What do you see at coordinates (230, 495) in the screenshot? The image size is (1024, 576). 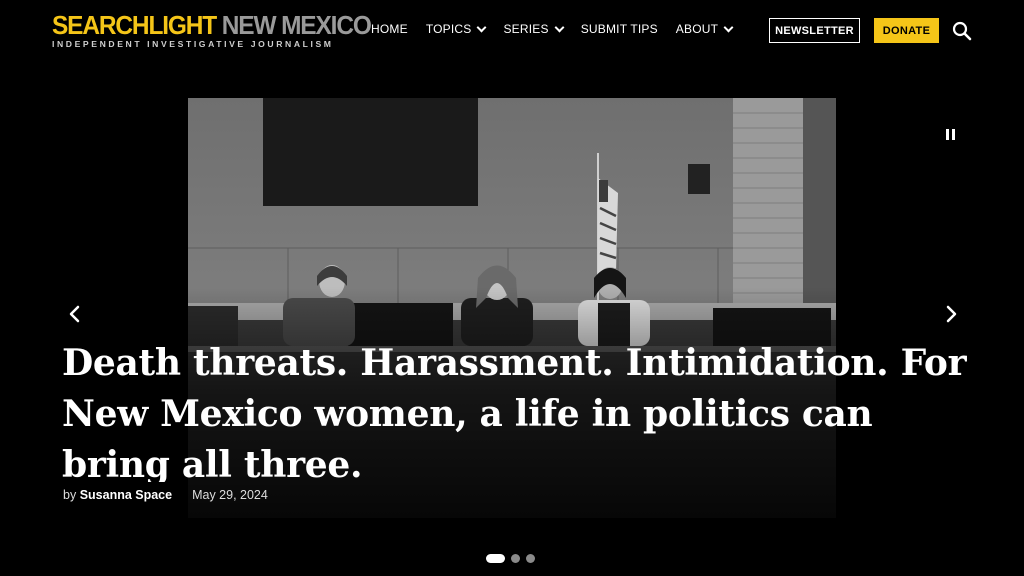 I see `byline-date: May 29, 2024` at bounding box center [230, 495].